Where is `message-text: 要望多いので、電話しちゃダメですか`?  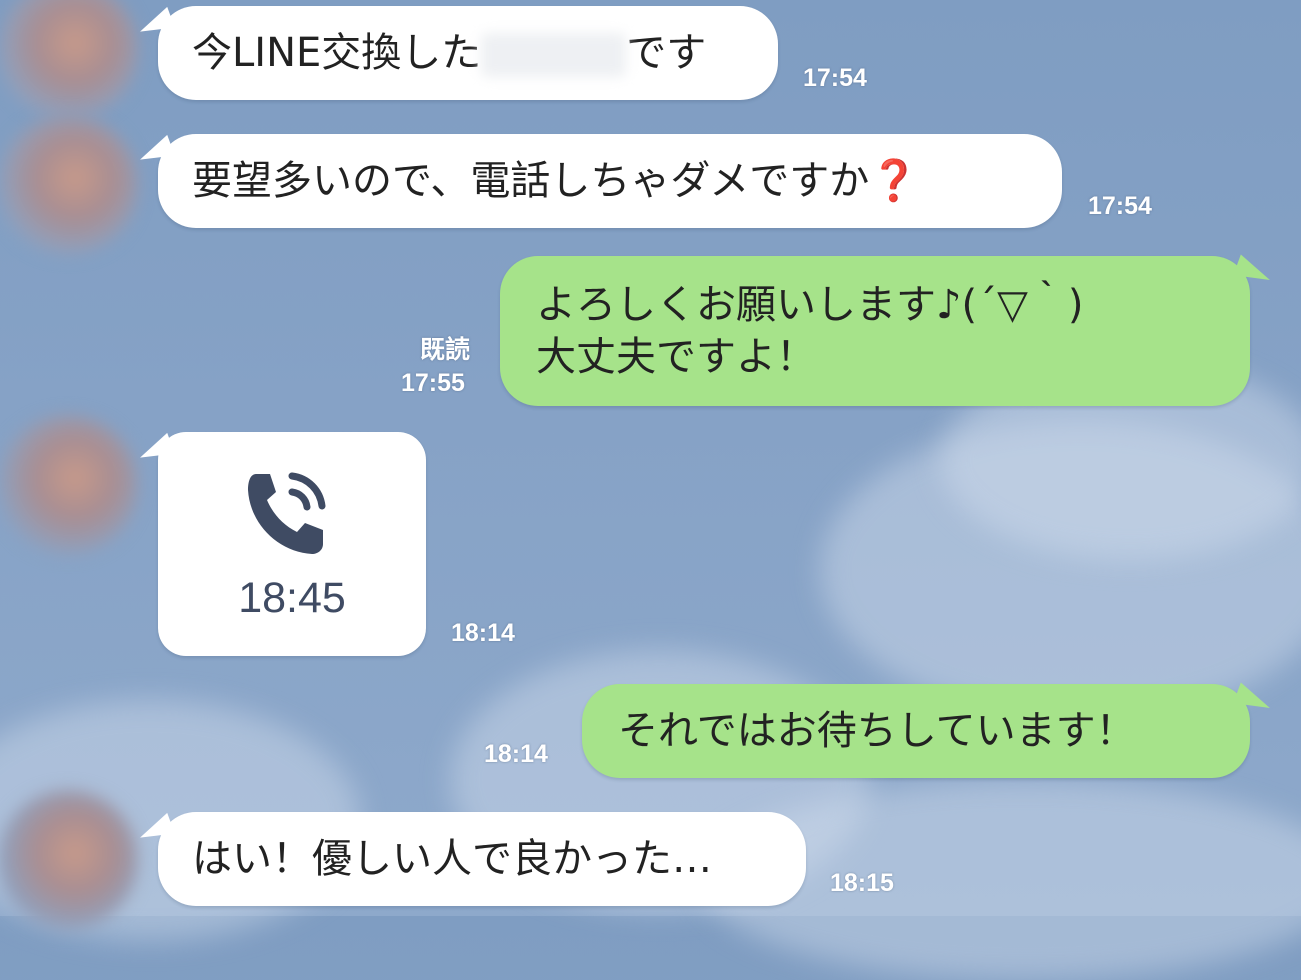 message-text: 要望多いので、電話しちゃダメですか is located at coordinates (531, 181).